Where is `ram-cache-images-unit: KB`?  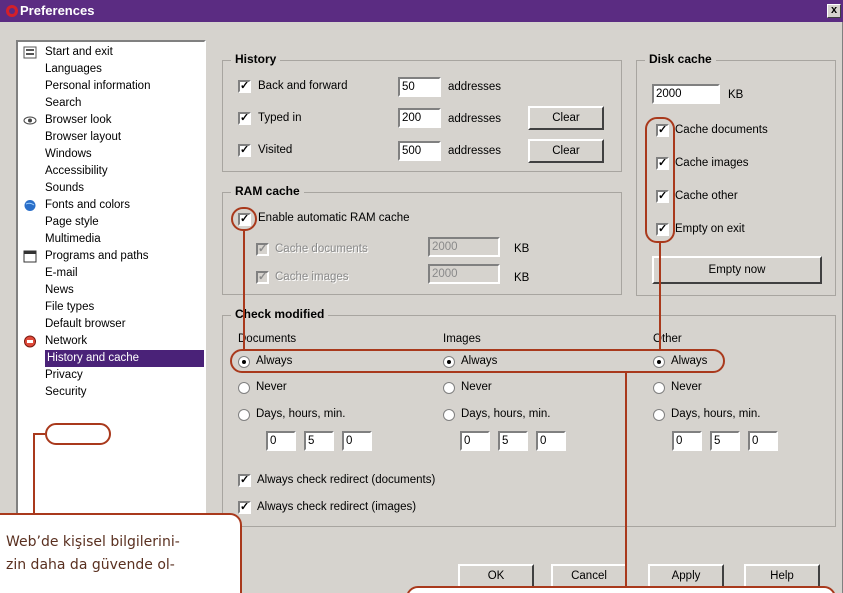 ram-cache-images-unit: KB is located at coordinates (522, 278).